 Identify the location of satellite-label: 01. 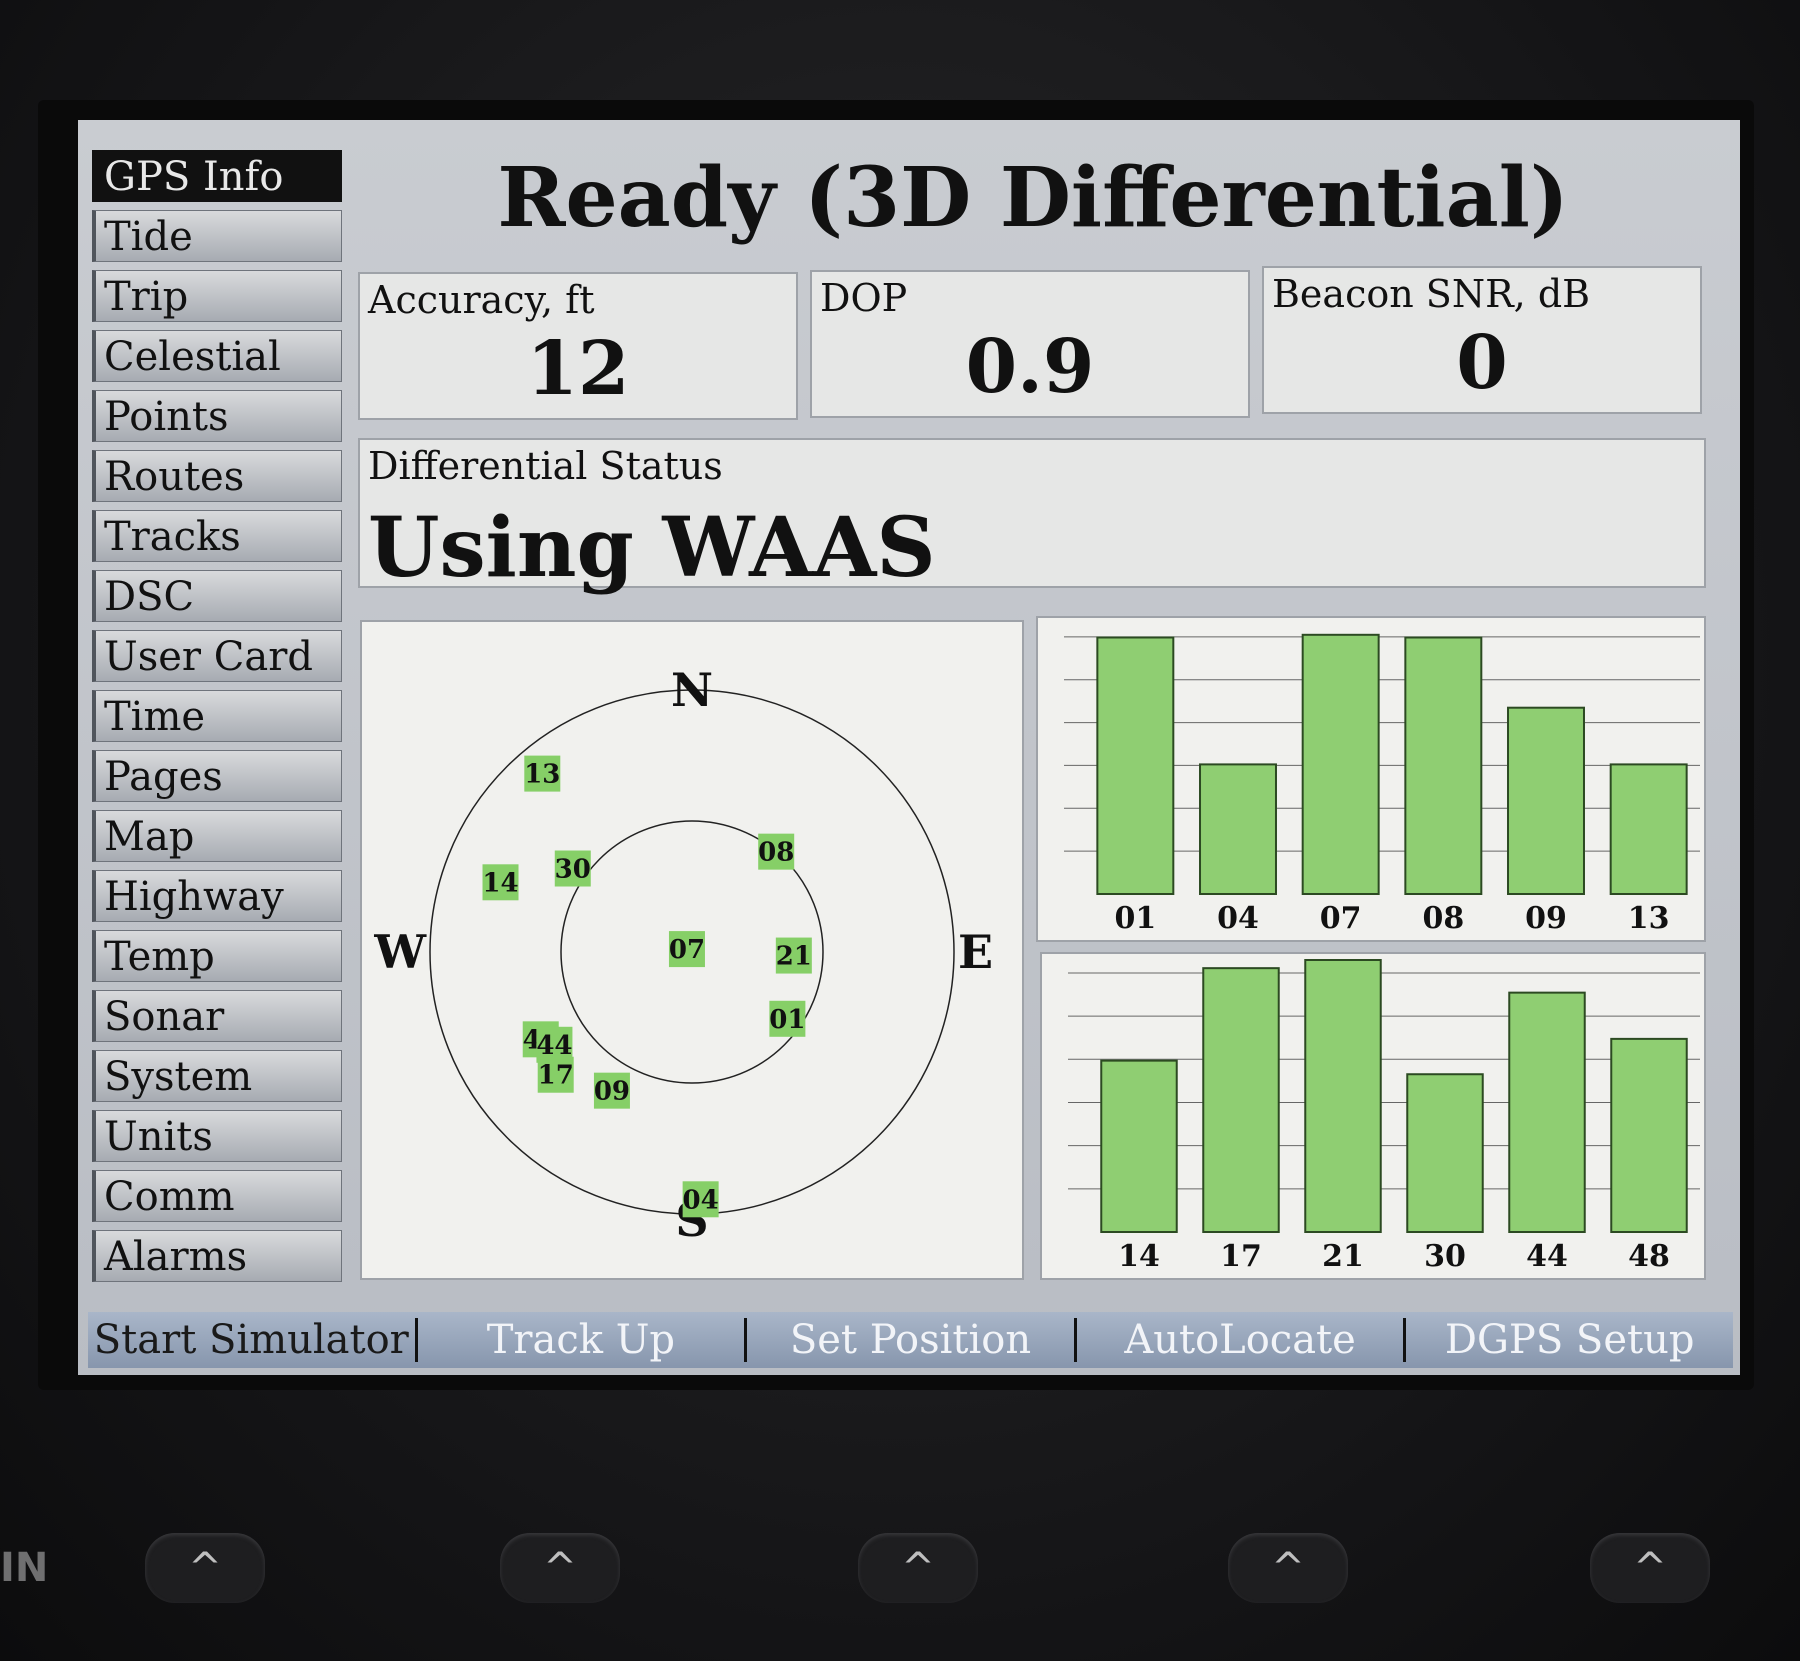
(787, 1020).